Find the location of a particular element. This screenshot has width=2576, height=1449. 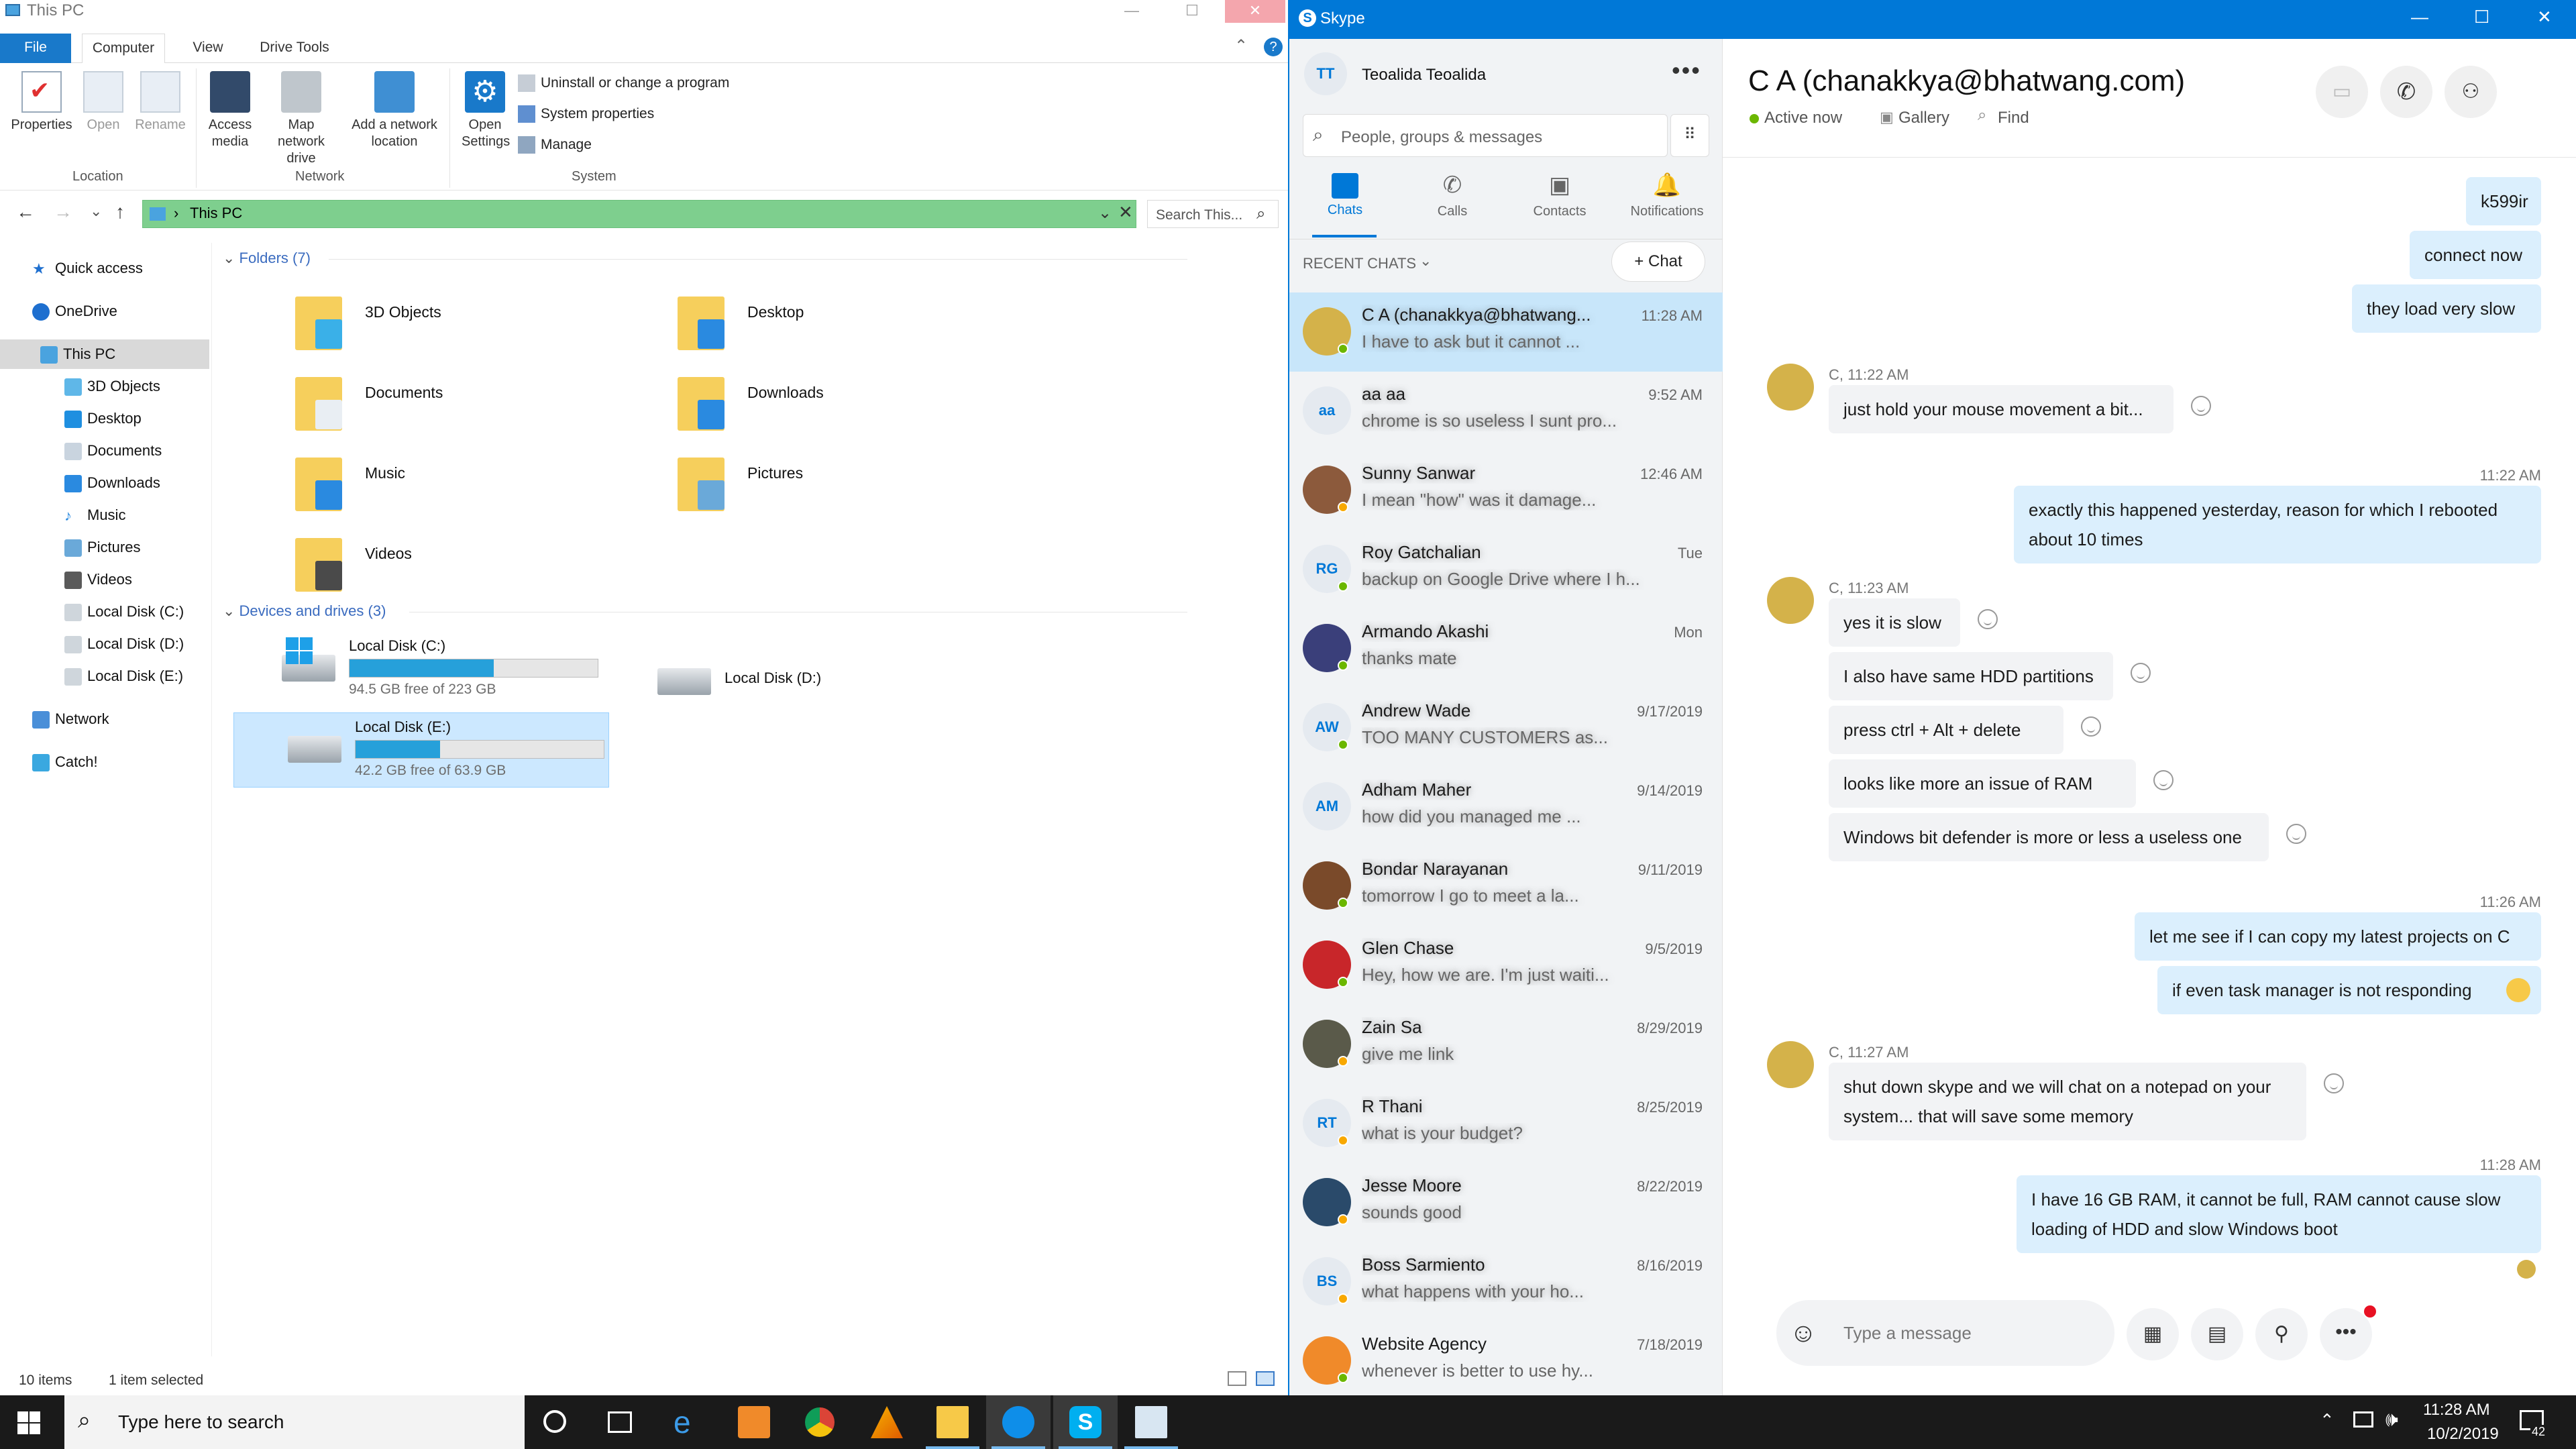

recent-chats-label: RECENT CHATS is located at coordinates (1359, 263).